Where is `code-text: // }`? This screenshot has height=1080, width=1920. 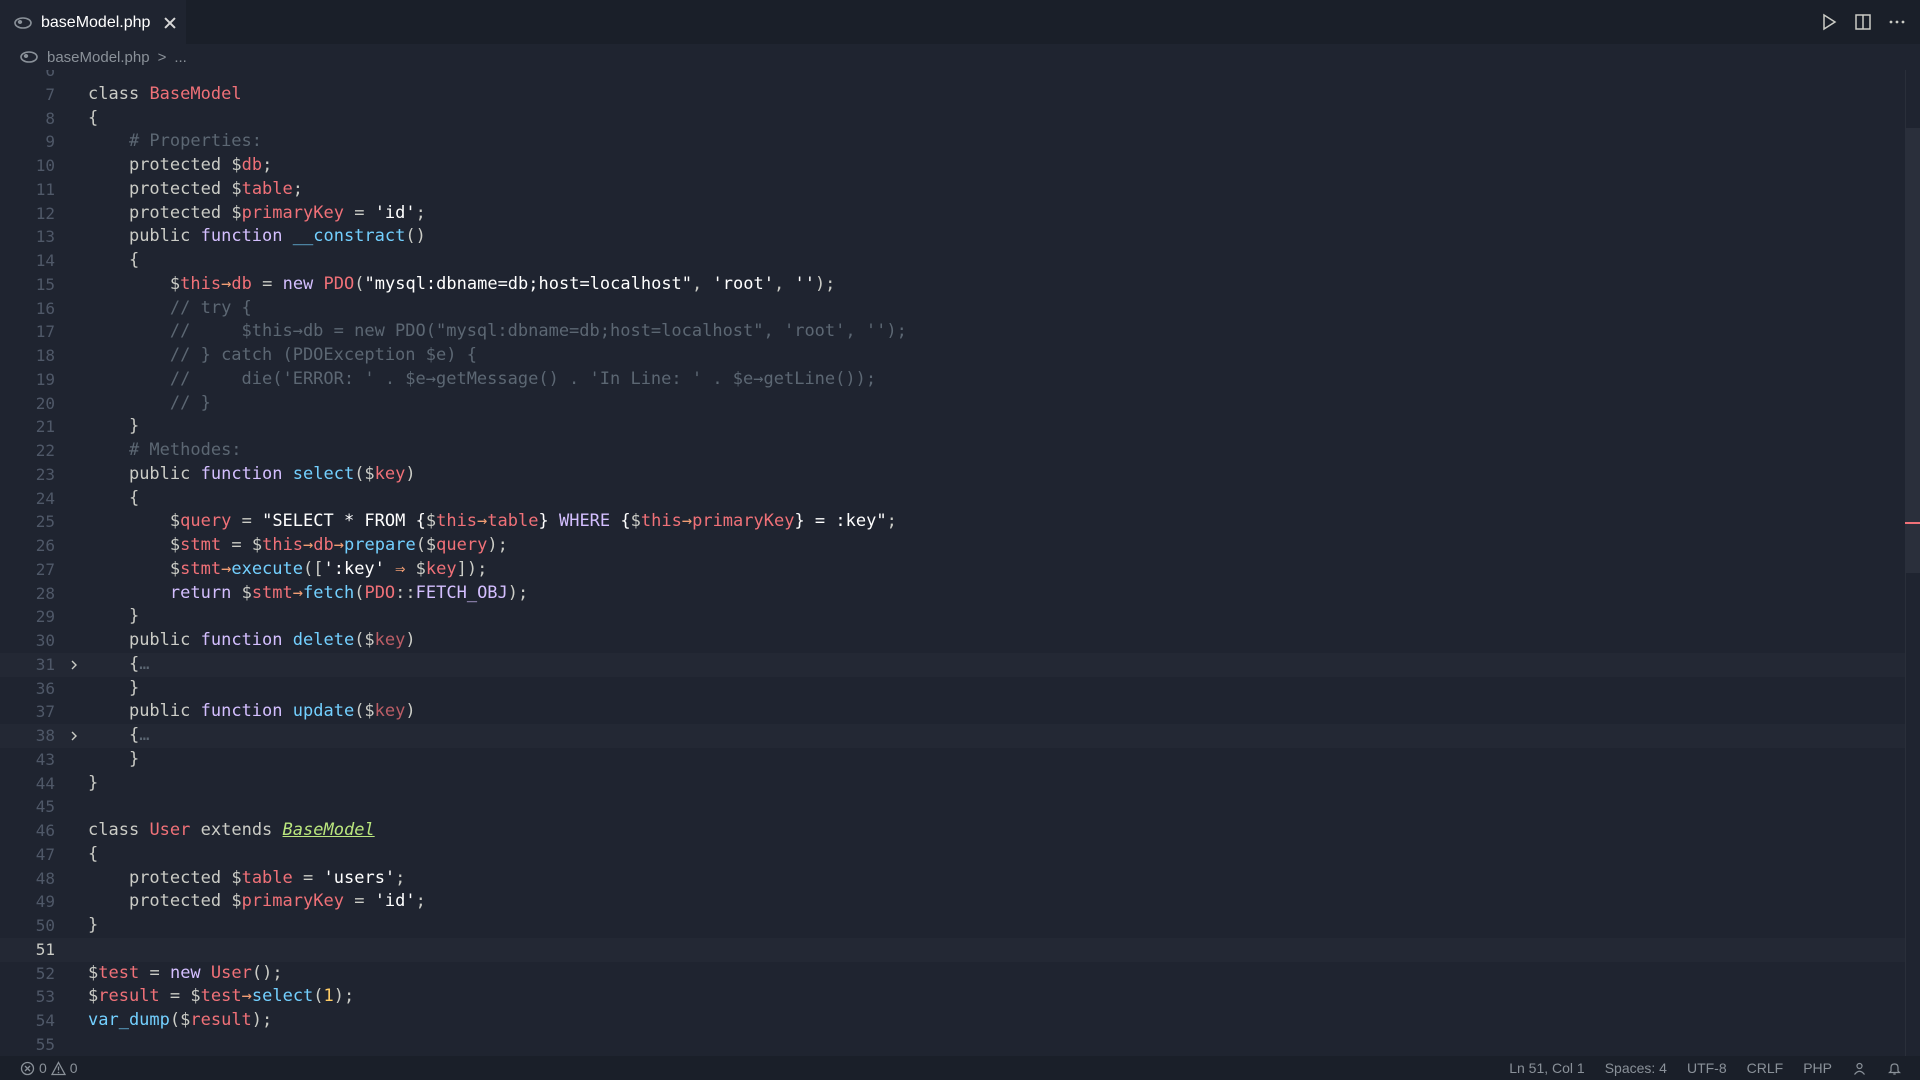 code-text: // } is located at coordinates (149, 404).